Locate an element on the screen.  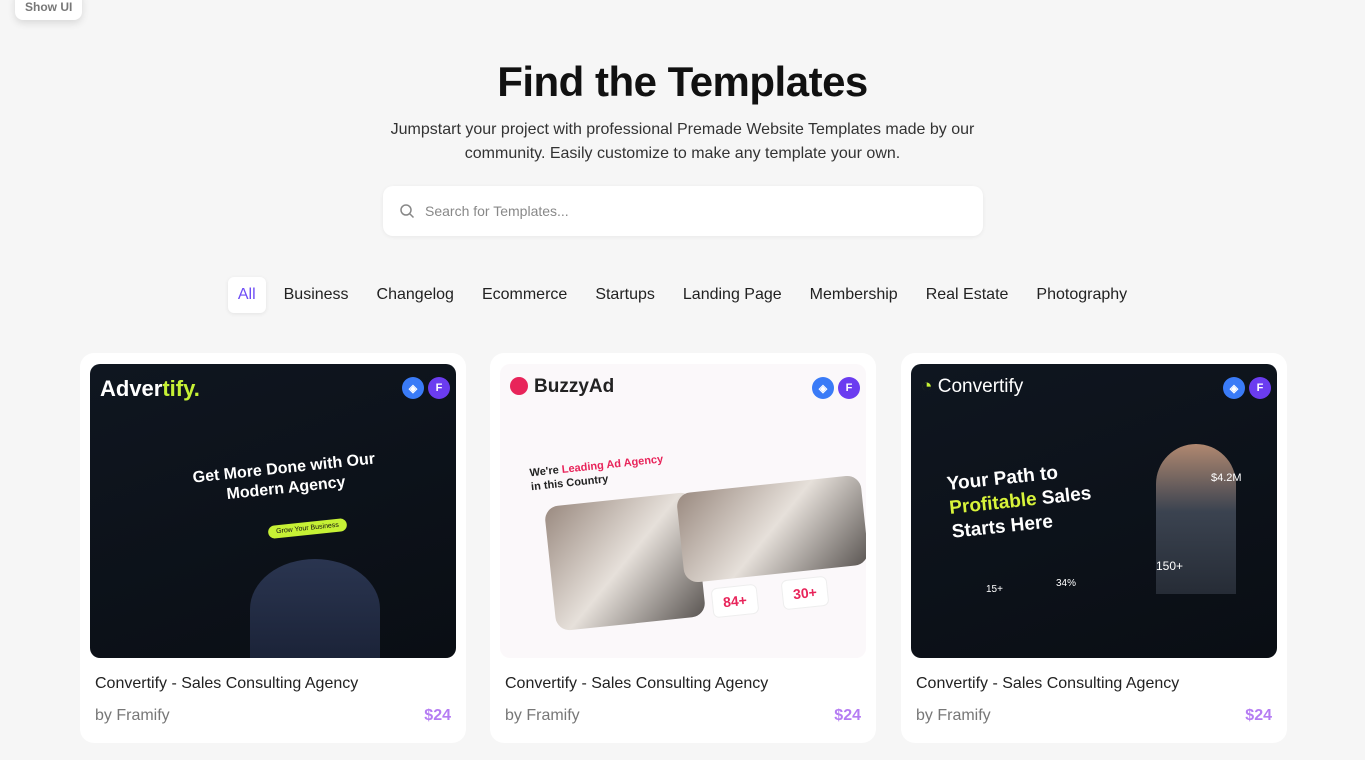
preview-people-image is located at coordinates (315, 608).